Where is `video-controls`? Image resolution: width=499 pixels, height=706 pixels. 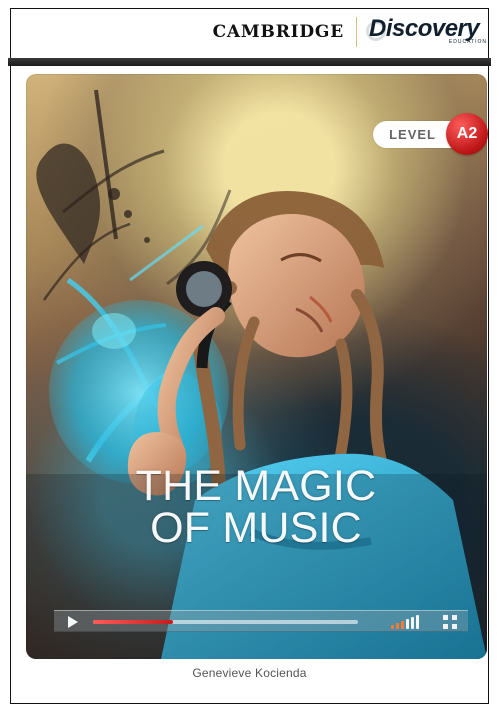 video-controls is located at coordinates (261, 621).